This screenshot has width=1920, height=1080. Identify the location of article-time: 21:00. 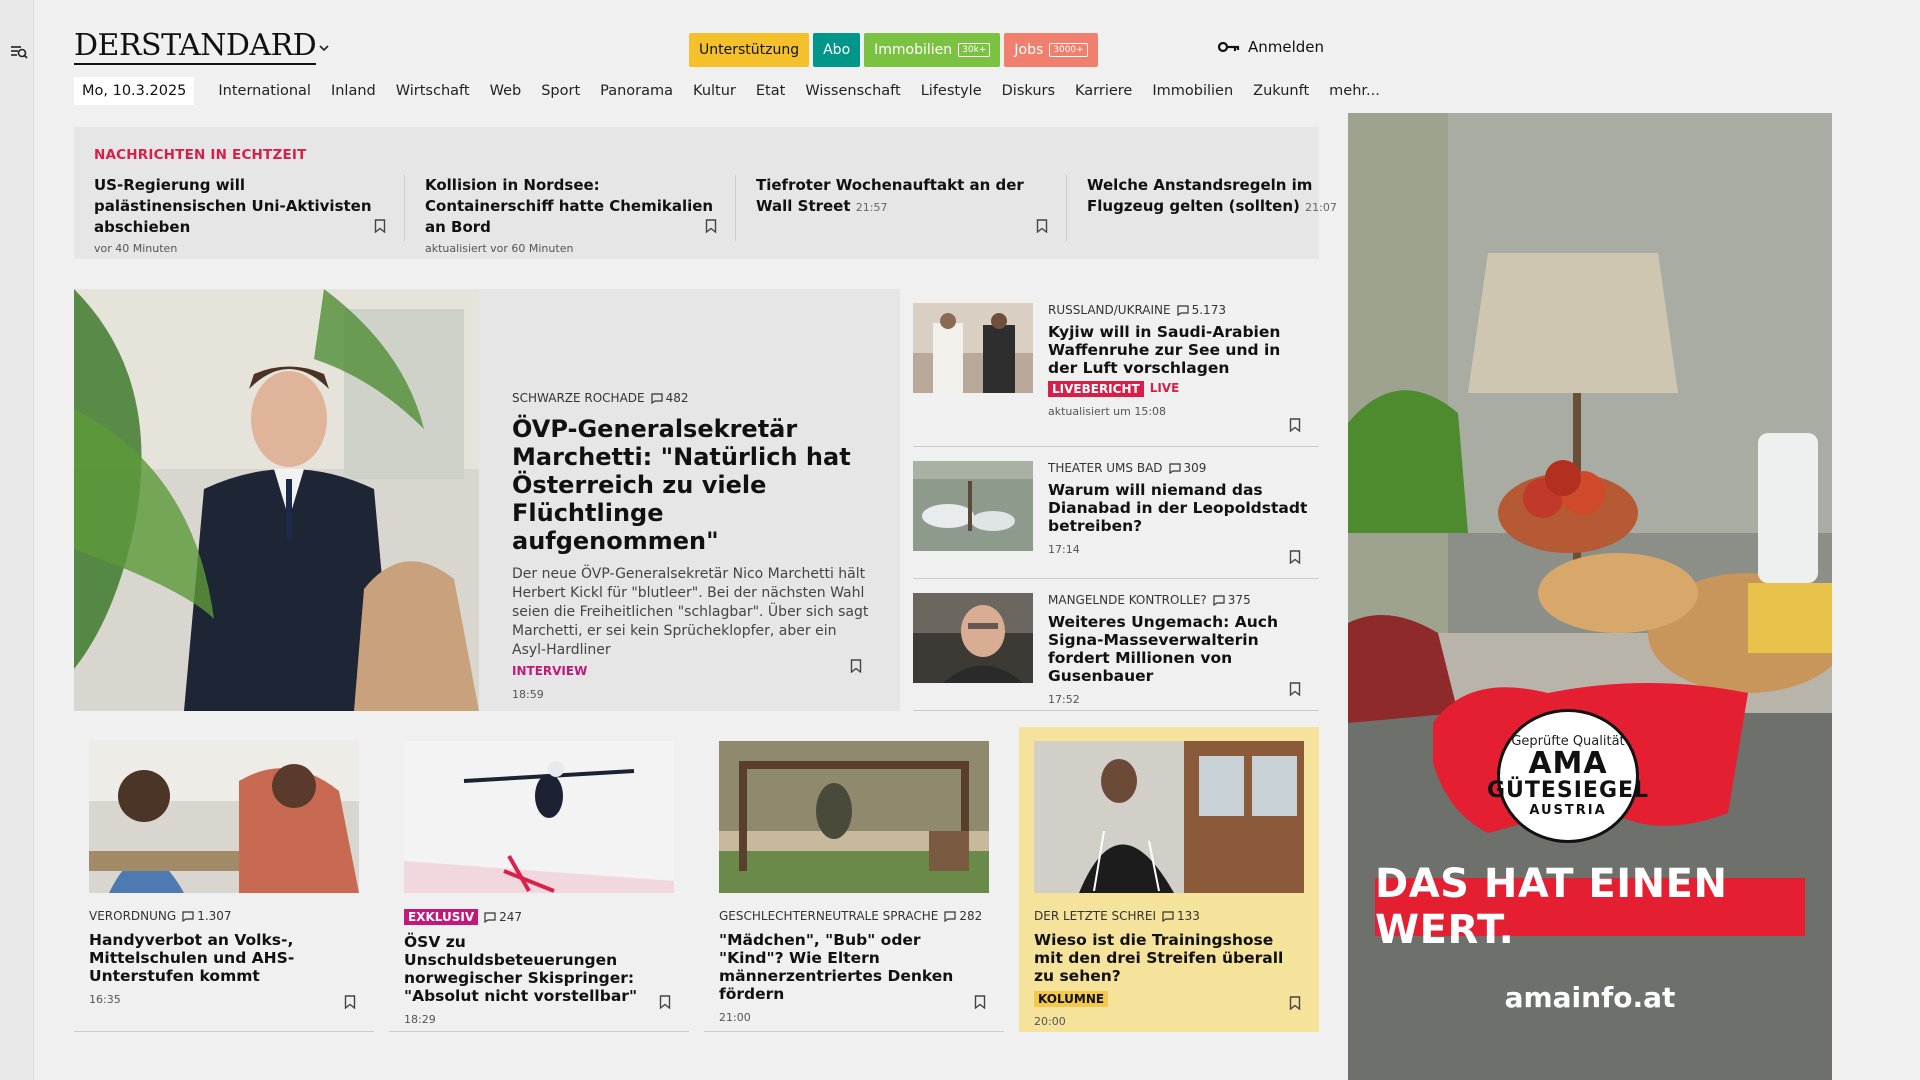
(735, 1017).